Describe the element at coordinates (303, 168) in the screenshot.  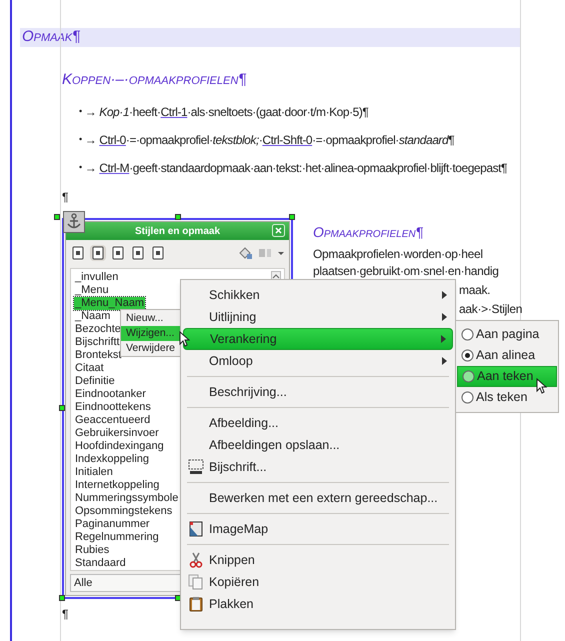
I see `list-item-text: Ctrl-M·geeft·standaardopmaak·aan·tekst:·het·alinea-opmaakprofiel·blijft·toegepast¶` at that location.